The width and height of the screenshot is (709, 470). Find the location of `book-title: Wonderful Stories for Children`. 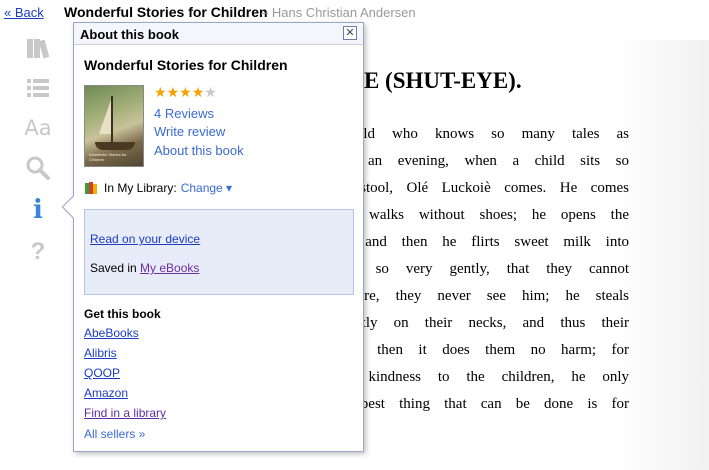

book-title: Wonderful Stories for Children is located at coordinates (166, 12).